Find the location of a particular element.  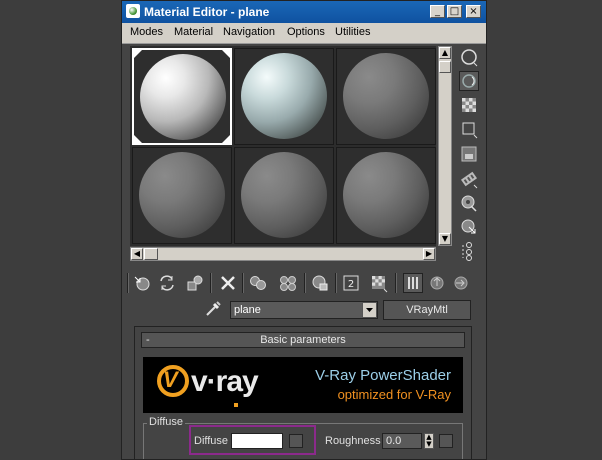

chevron-down-icon is located at coordinates (369, 310).